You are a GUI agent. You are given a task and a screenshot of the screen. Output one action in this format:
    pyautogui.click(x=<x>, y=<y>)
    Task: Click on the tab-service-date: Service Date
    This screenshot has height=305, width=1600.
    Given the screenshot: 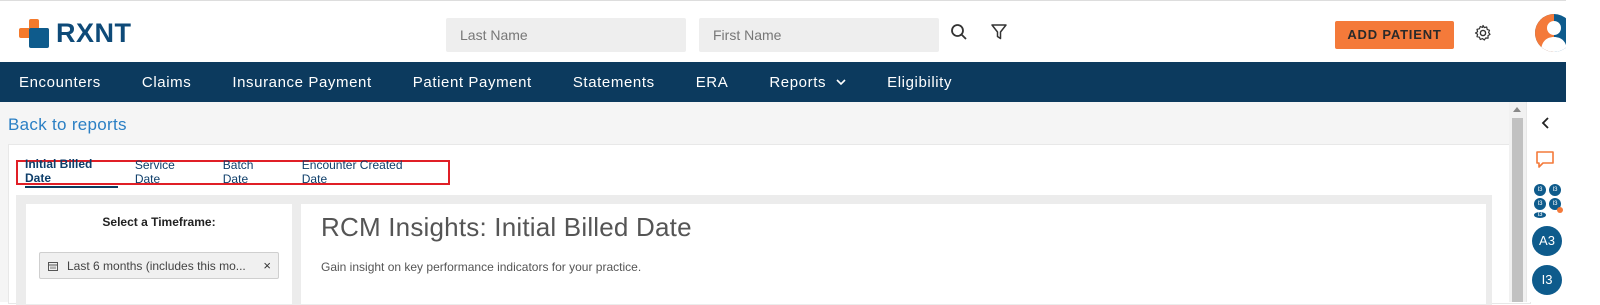 What is the action you would take?
    pyautogui.click(x=168, y=172)
    